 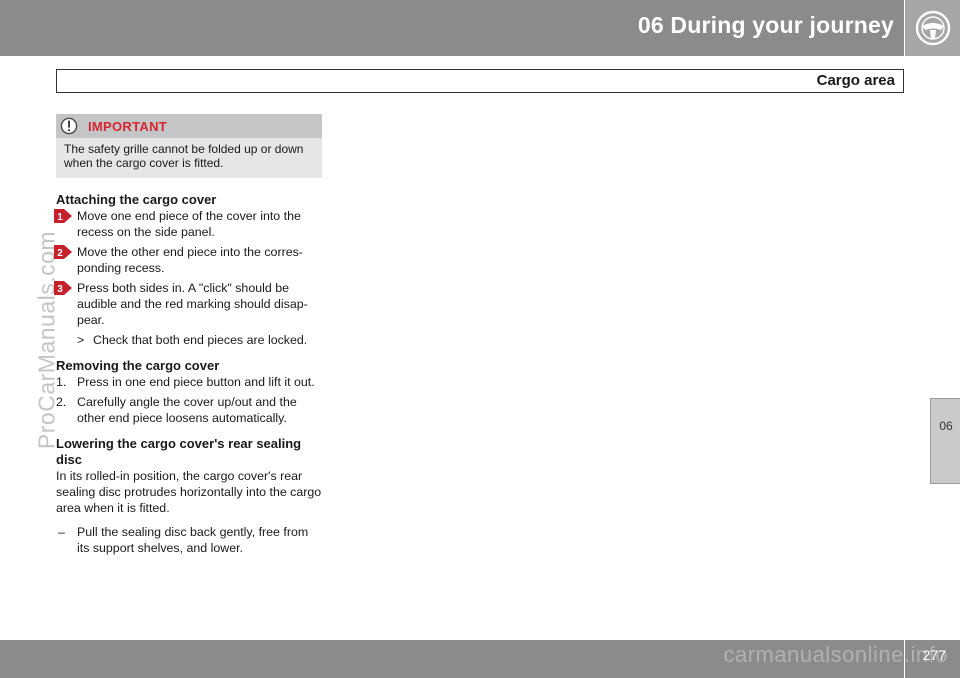 I want to click on page-number: 277, so click(x=934, y=655).